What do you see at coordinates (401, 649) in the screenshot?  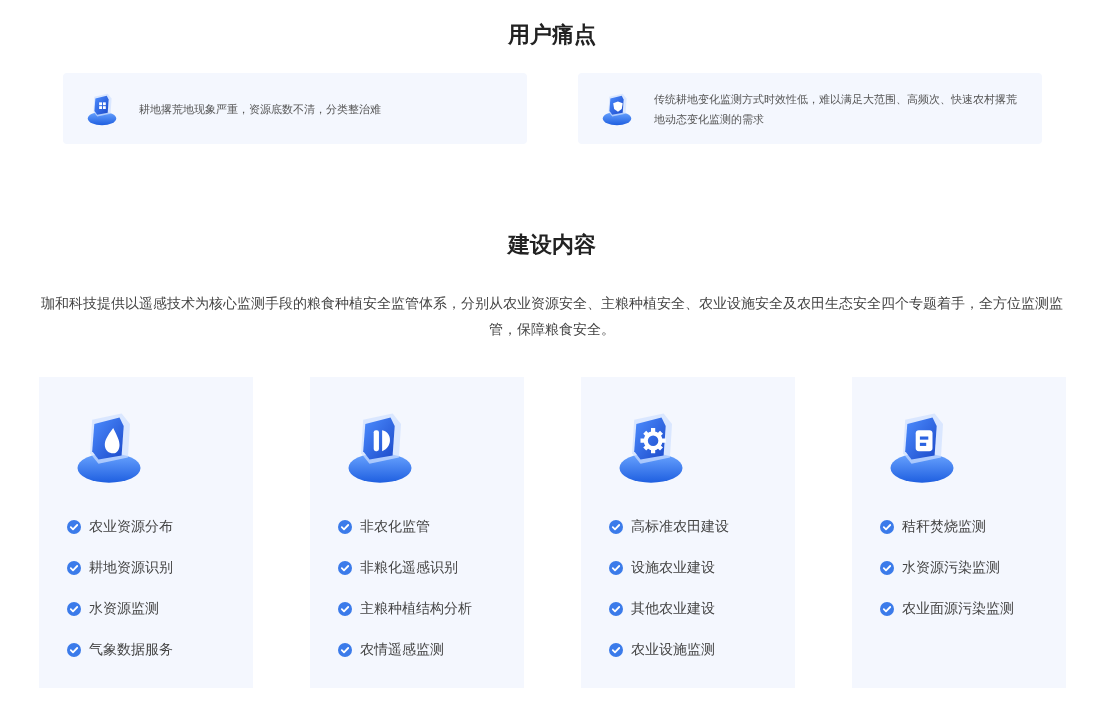 I see `feature-item: 农情遥感监测` at bounding box center [401, 649].